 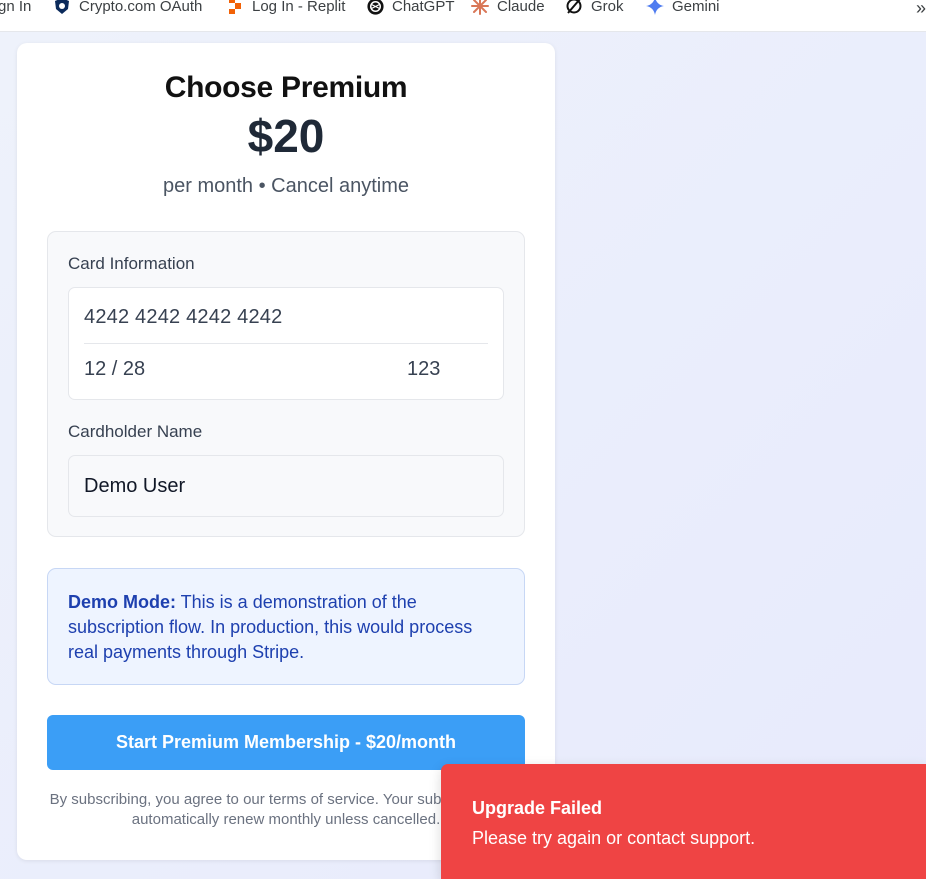 What do you see at coordinates (122, 602) in the screenshot?
I see `notice-heading: Demo Mode:` at bounding box center [122, 602].